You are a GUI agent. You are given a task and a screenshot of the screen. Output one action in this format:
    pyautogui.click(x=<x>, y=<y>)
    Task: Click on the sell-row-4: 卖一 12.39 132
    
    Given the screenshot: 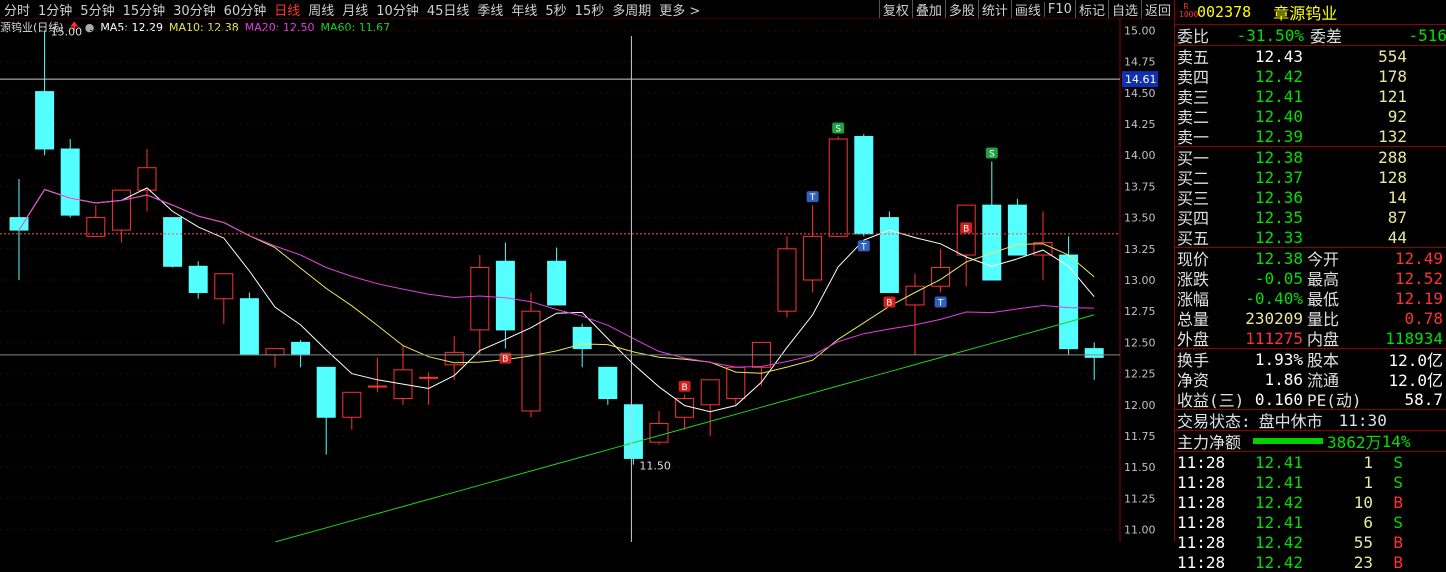 What is the action you would take?
    pyautogui.click(x=1310, y=136)
    